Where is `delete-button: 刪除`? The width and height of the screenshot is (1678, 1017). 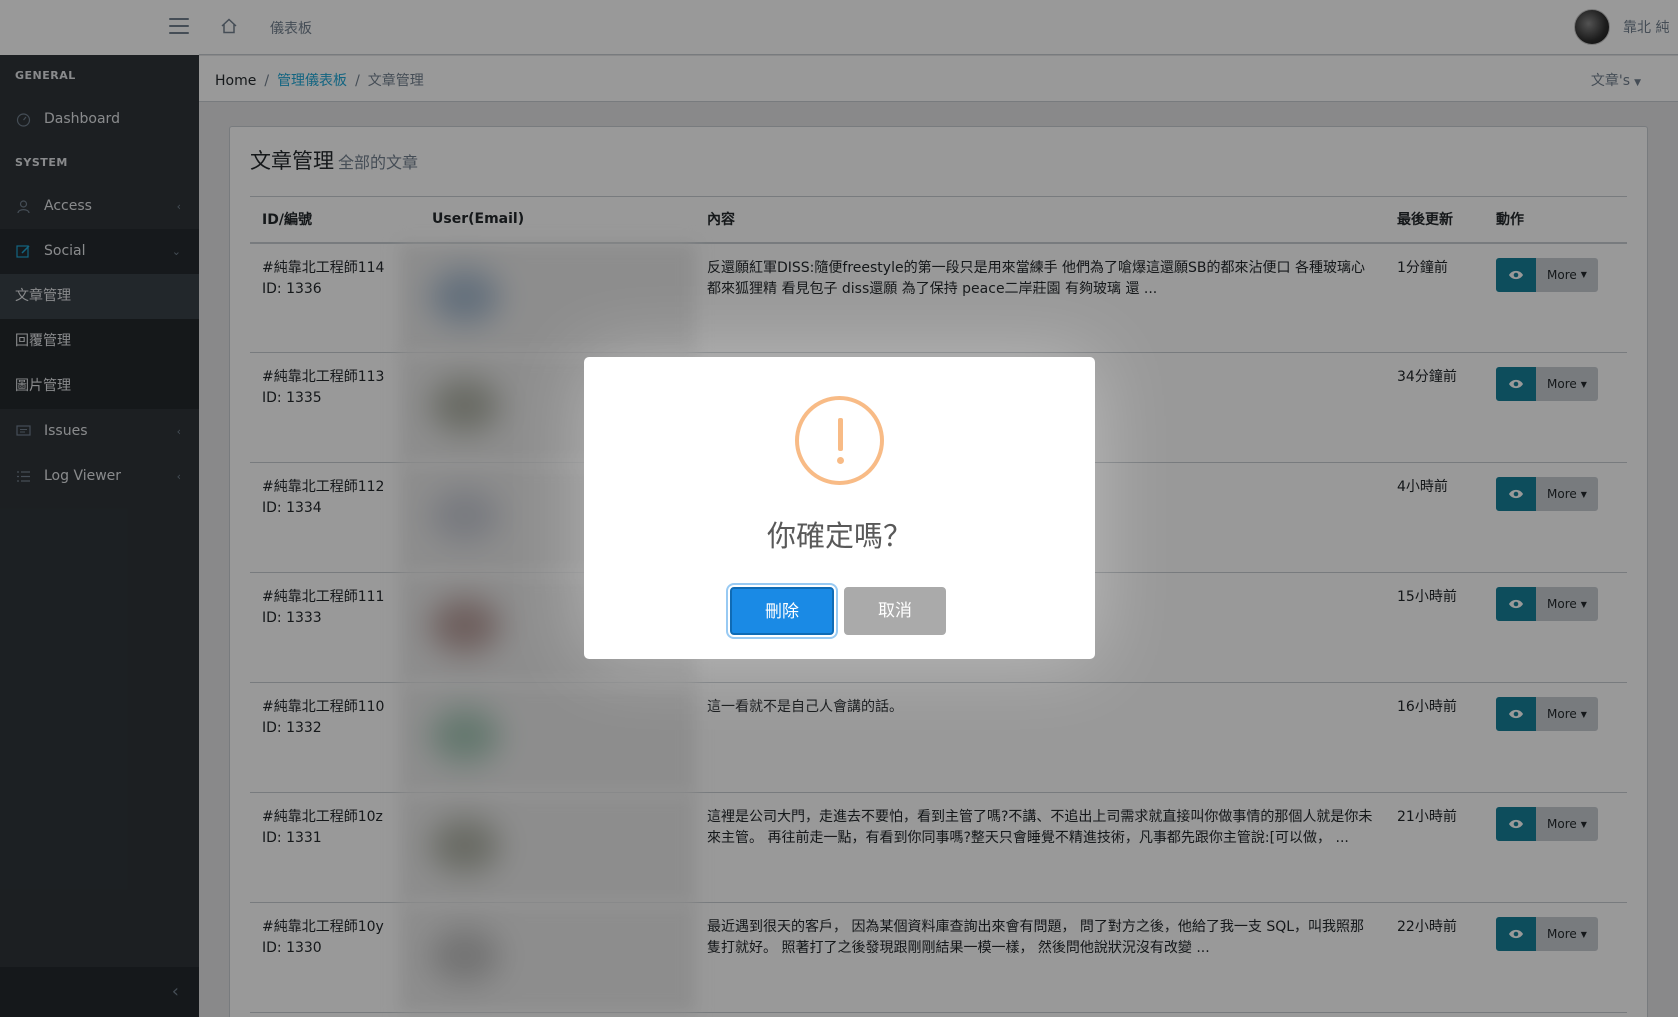
delete-button: 刪除 is located at coordinates (782, 611).